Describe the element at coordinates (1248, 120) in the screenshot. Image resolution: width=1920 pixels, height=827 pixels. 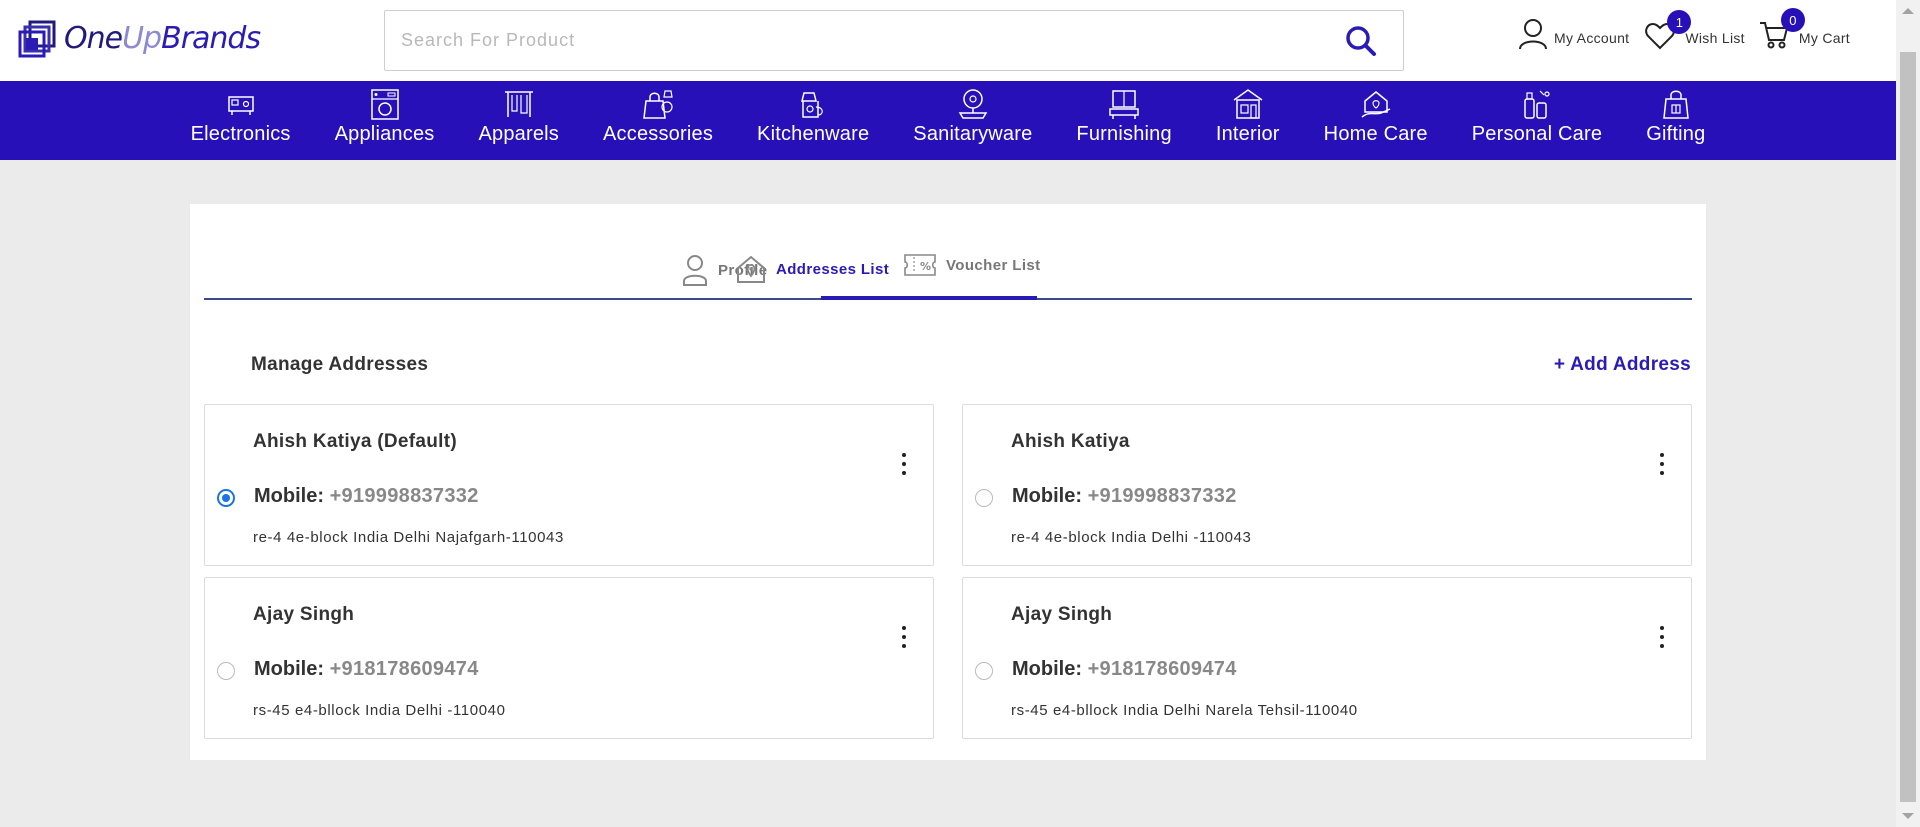
I see `category-interior: Interior` at that location.